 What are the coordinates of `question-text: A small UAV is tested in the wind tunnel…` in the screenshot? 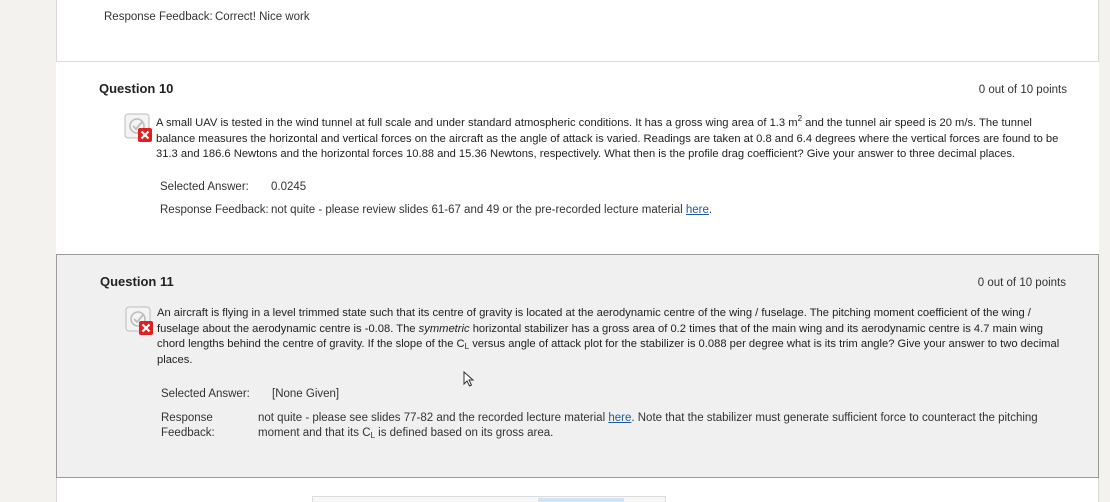 It's located at (607, 137).